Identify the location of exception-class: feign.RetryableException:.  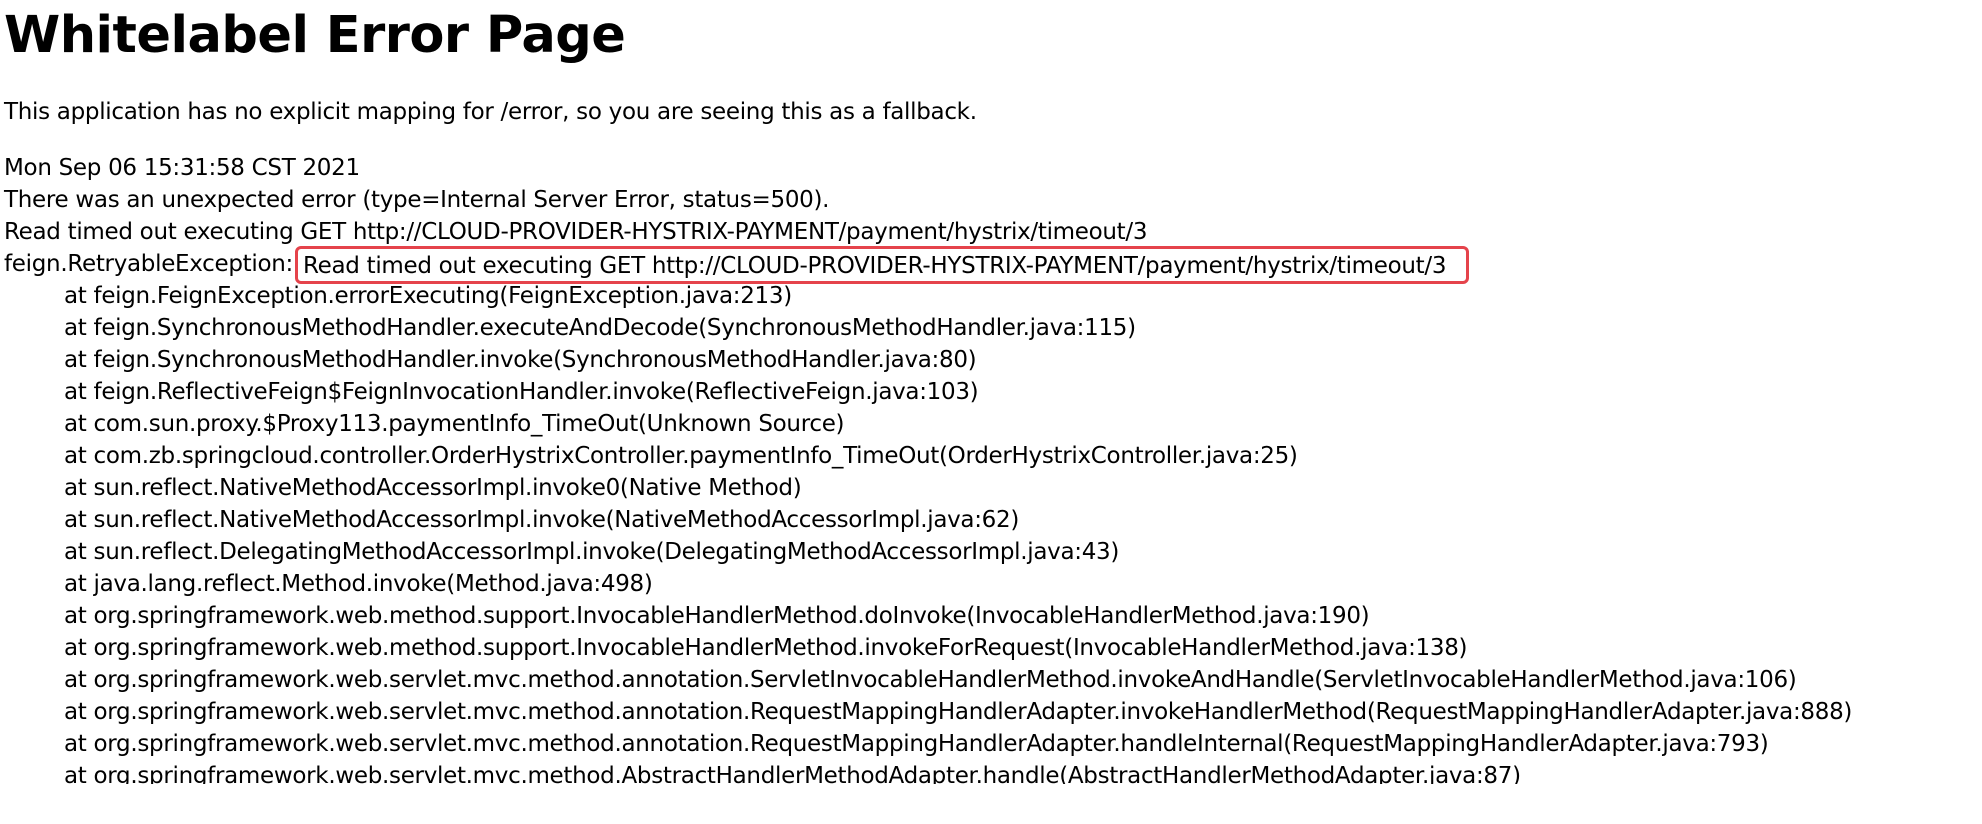
(148, 264).